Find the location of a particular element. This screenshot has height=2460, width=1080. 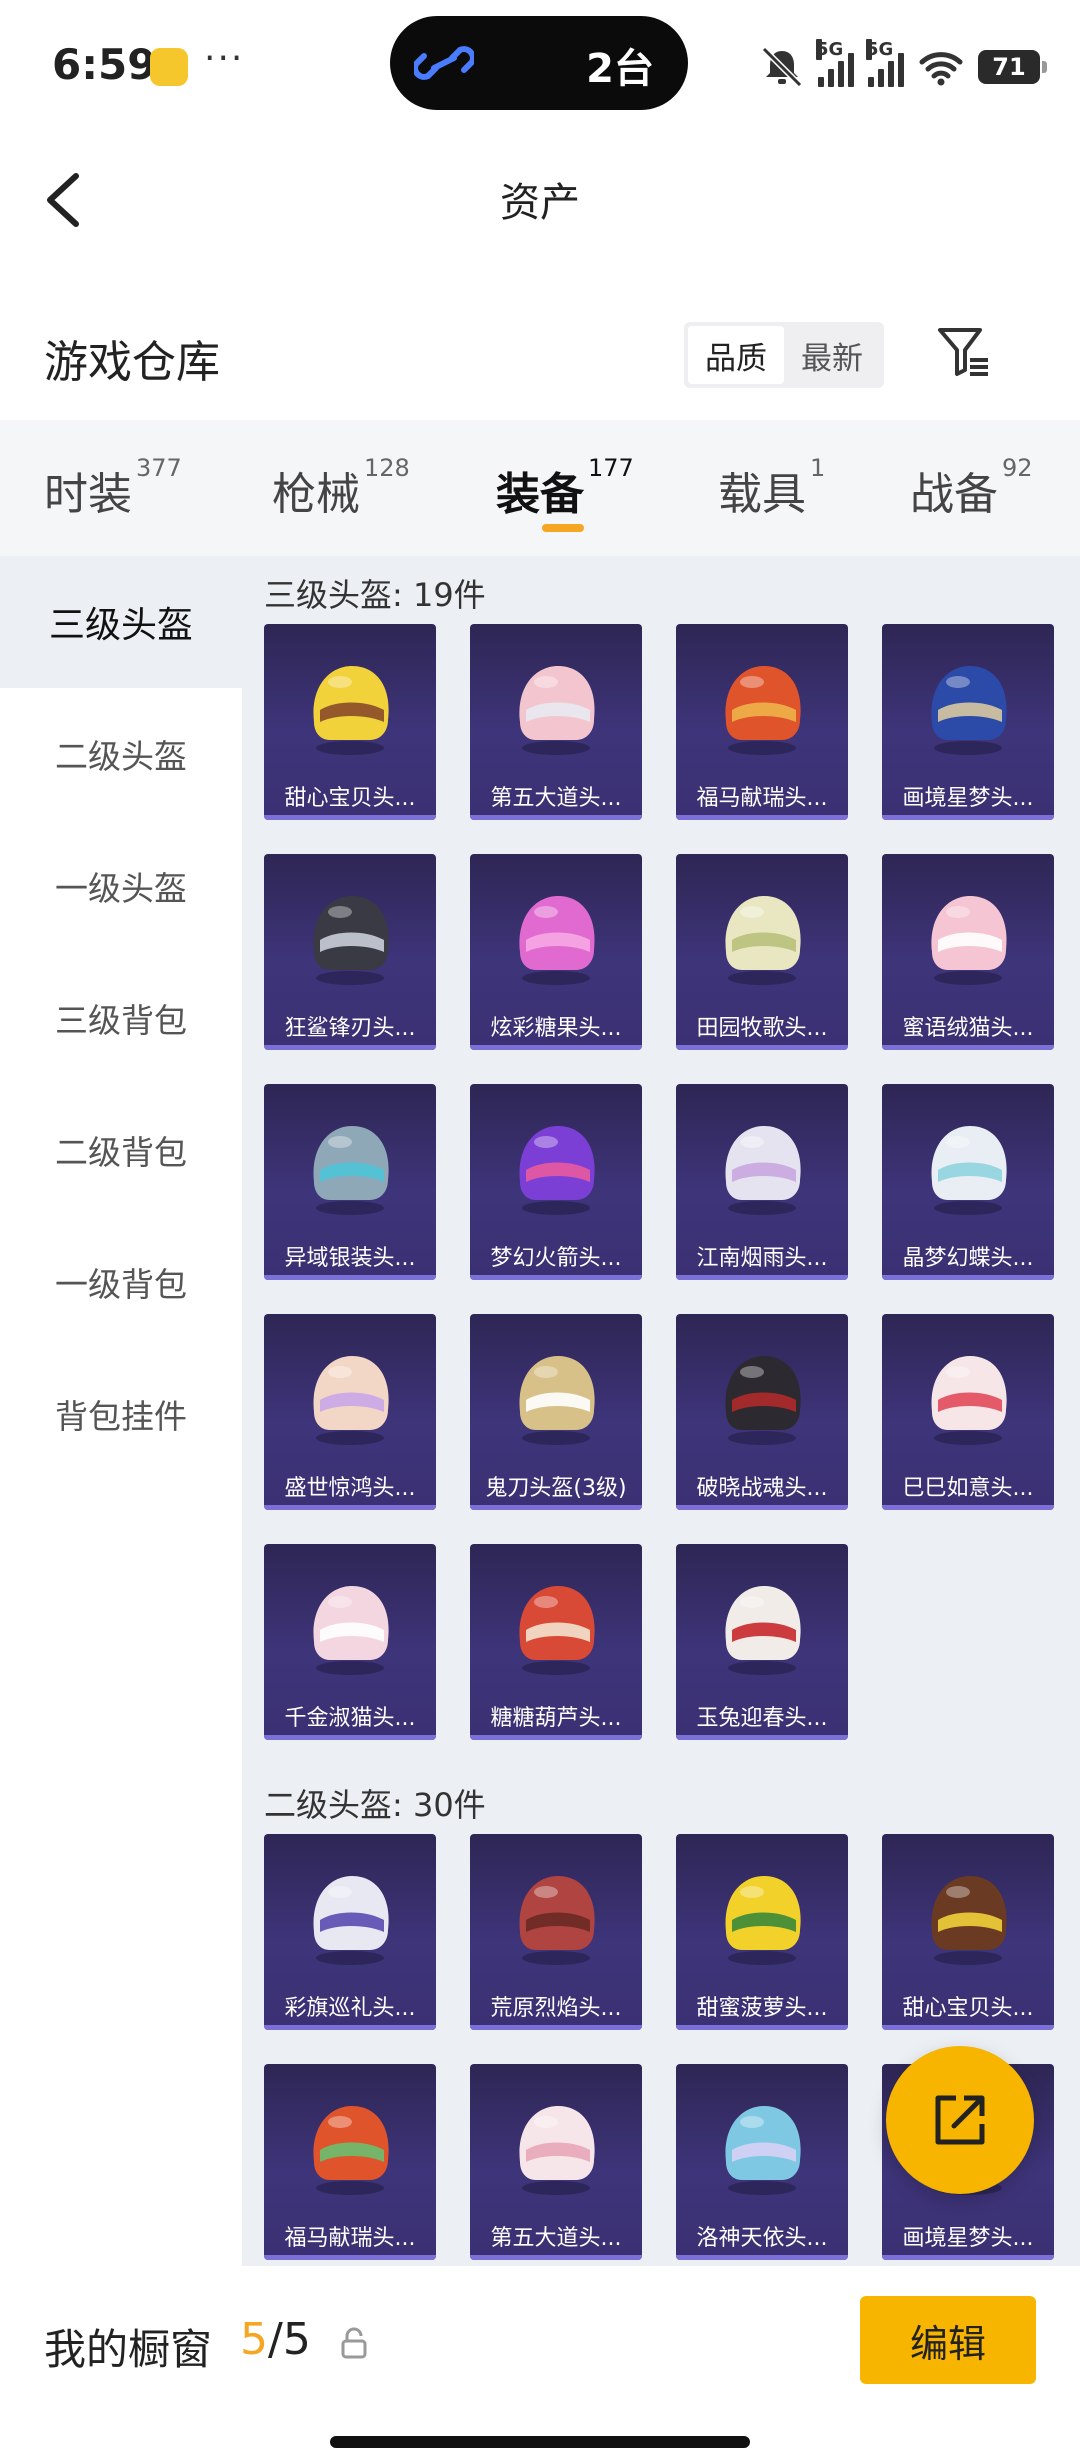

sidebar-item-level2-helmet: 二级头盔 is located at coordinates (121, 754).